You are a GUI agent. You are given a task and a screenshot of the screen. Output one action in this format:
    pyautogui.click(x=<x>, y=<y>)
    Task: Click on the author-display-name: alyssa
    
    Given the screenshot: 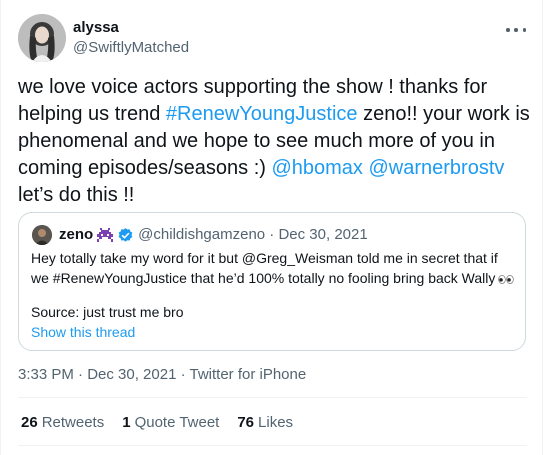 What is the action you would take?
    pyautogui.click(x=96, y=27)
    